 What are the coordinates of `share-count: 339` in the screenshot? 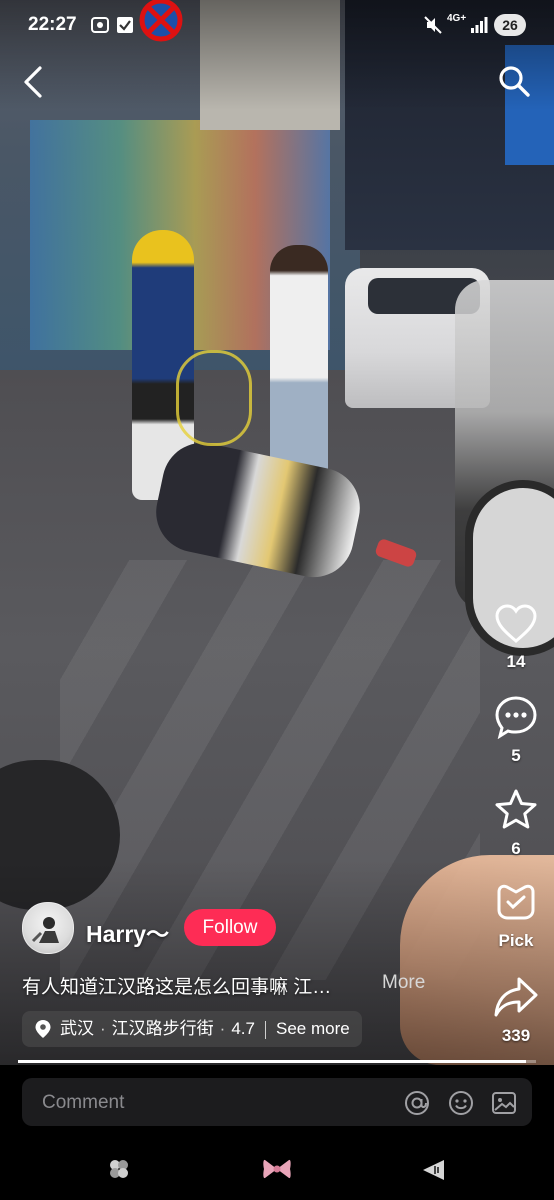 It's located at (516, 1035).